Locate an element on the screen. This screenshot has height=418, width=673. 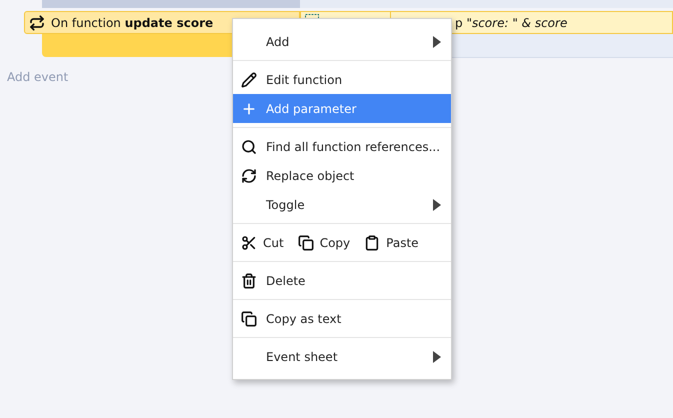
repeat-icon is located at coordinates (37, 22).